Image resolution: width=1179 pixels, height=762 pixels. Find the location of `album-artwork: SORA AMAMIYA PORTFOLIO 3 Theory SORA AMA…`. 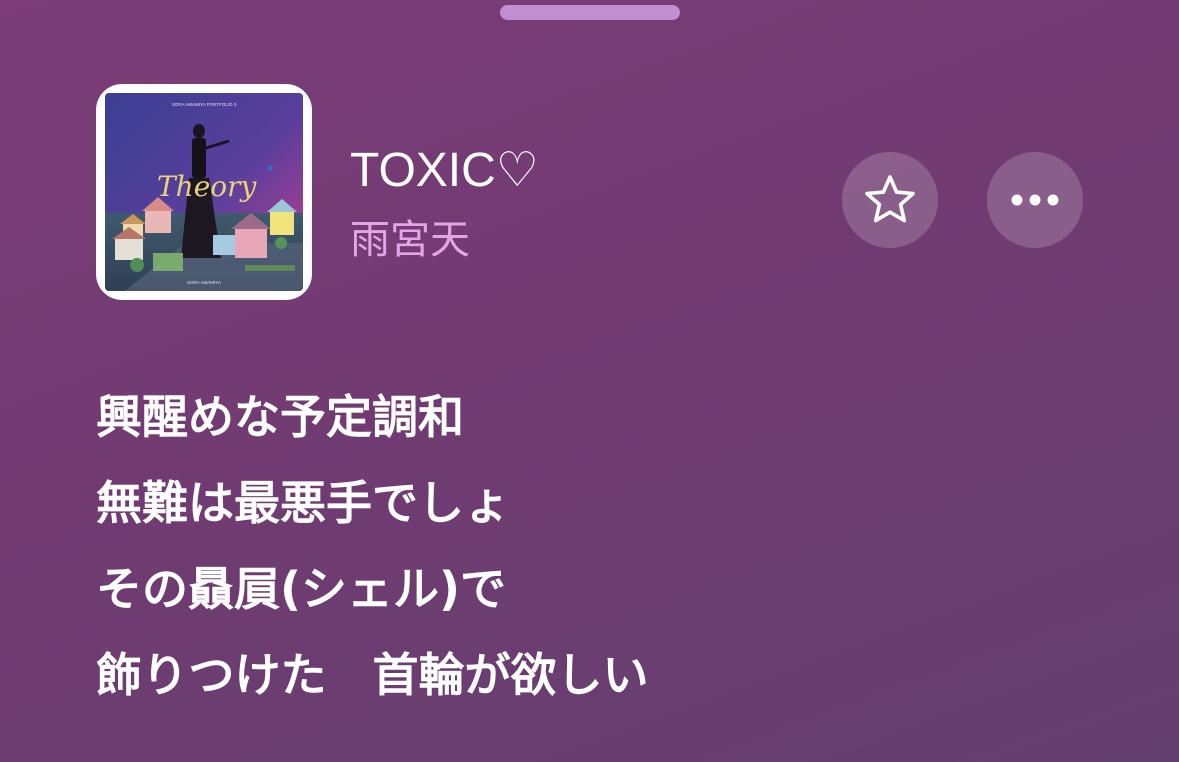

album-artwork: SORA AMAMIYA PORTFOLIO 3 Theory SORA AMA… is located at coordinates (204, 192).